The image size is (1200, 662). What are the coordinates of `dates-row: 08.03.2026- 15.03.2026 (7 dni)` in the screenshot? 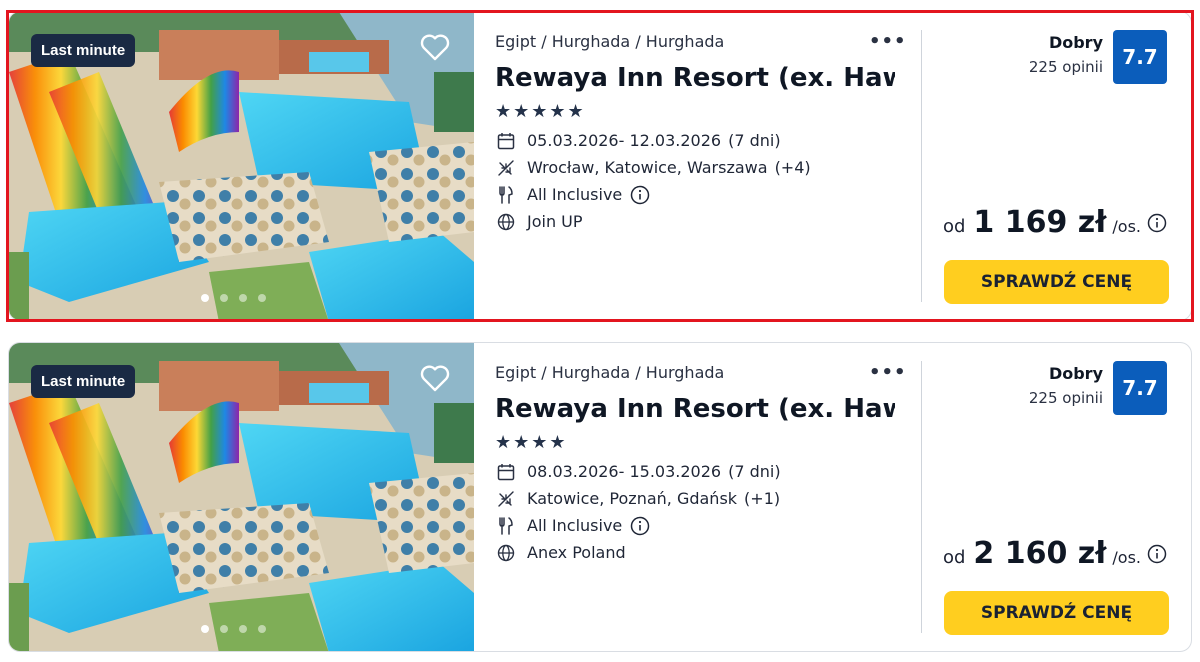 It's located at (700, 471).